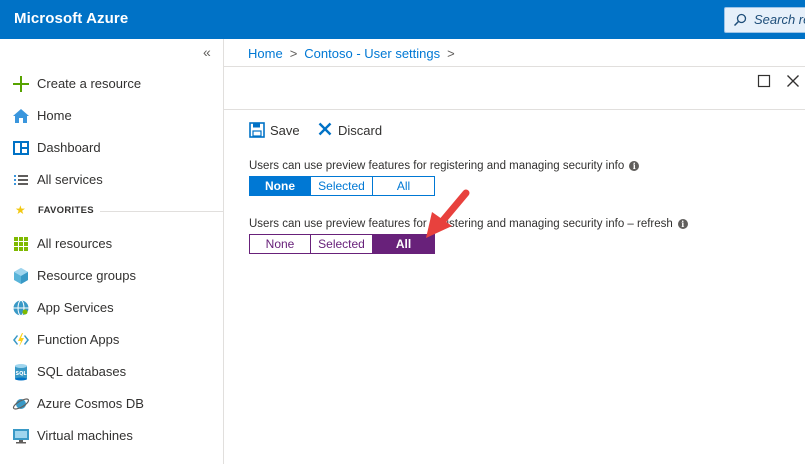 This screenshot has width=805, height=464. I want to click on sidebar-item-label: Azure Cosmos DB, so click(90, 403).